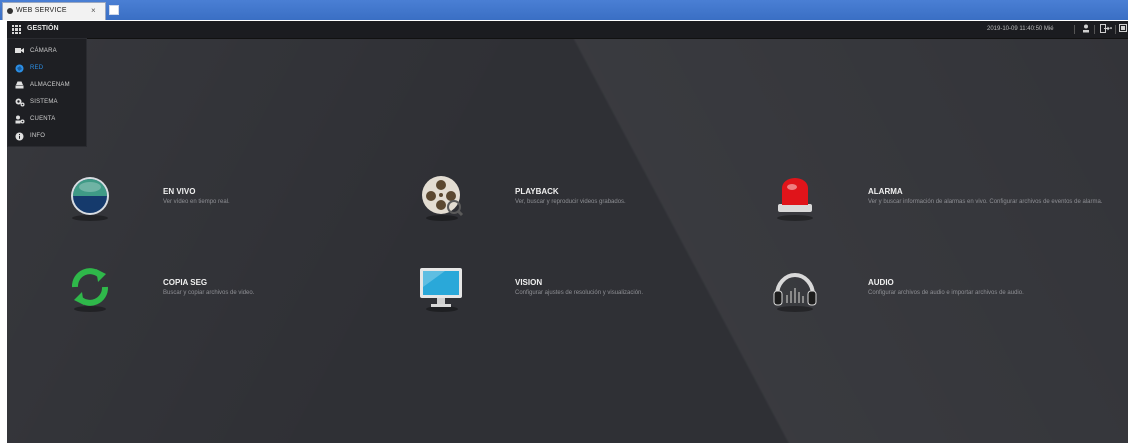  What do you see at coordinates (10, 11) in the screenshot?
I see `web-service-favicon-icon` at bounding box center [10, 11].